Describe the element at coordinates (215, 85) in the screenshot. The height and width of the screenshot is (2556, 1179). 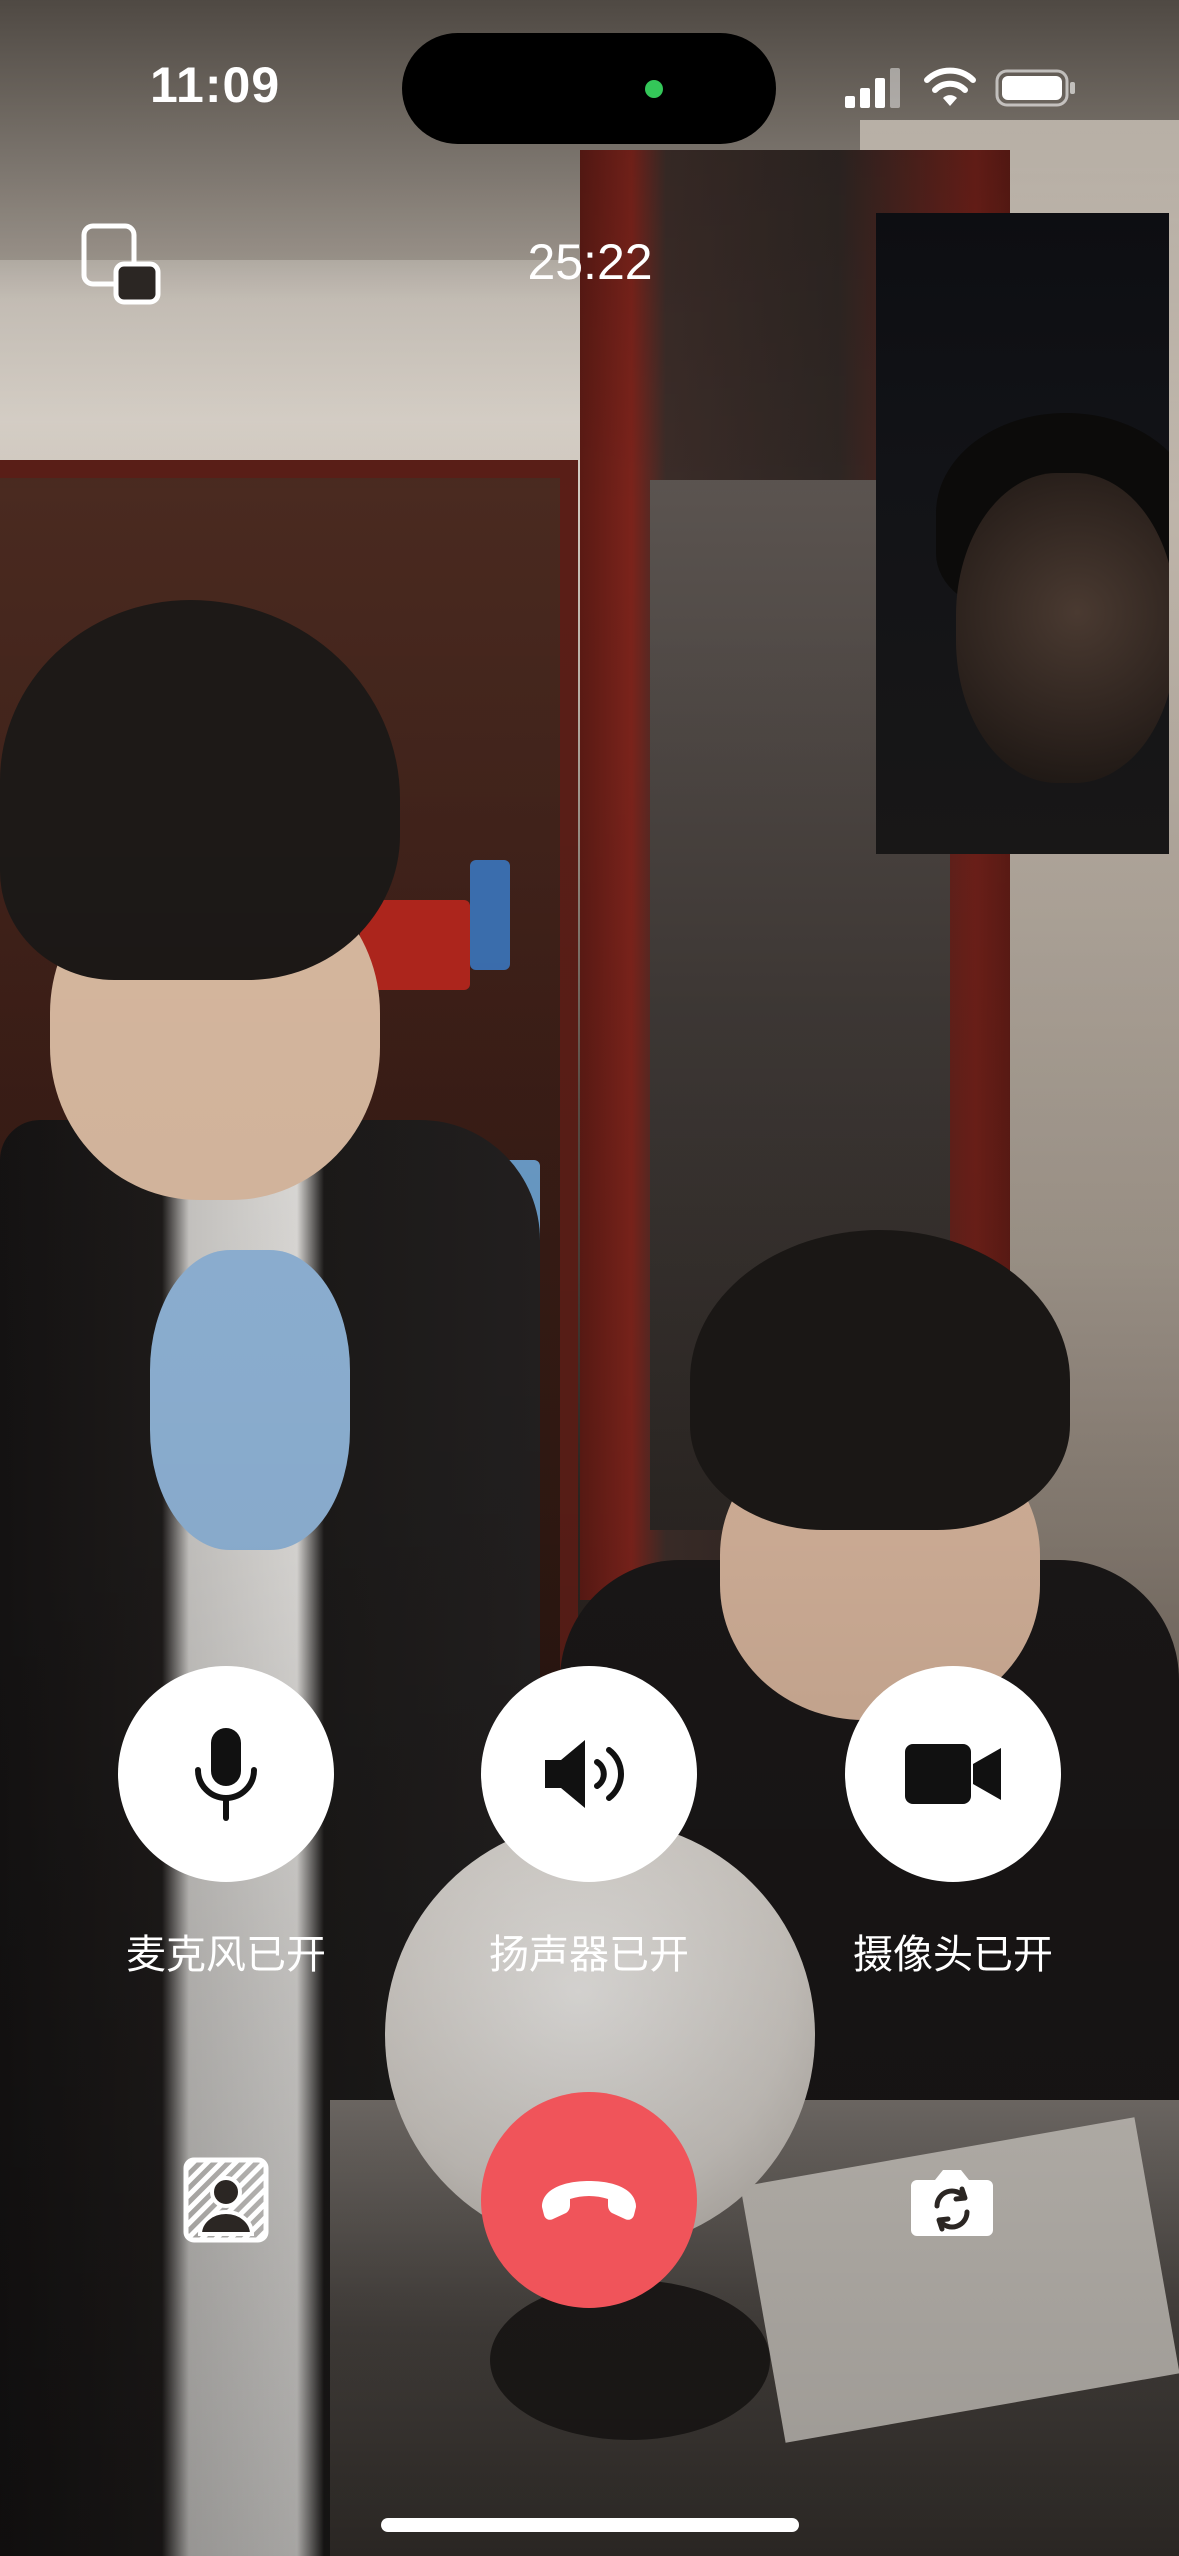
I see `status-time: 11:09` at that location.